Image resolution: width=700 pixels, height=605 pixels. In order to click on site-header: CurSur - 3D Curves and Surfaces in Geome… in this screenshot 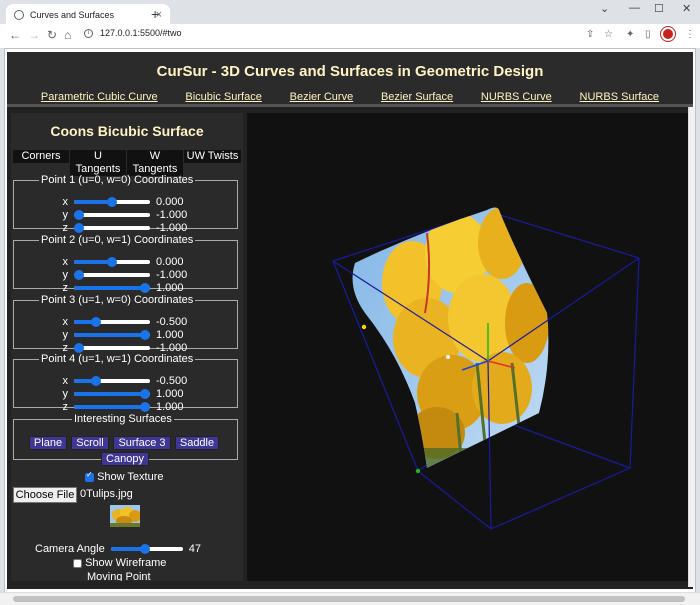, I will do `click(350, 79)`.